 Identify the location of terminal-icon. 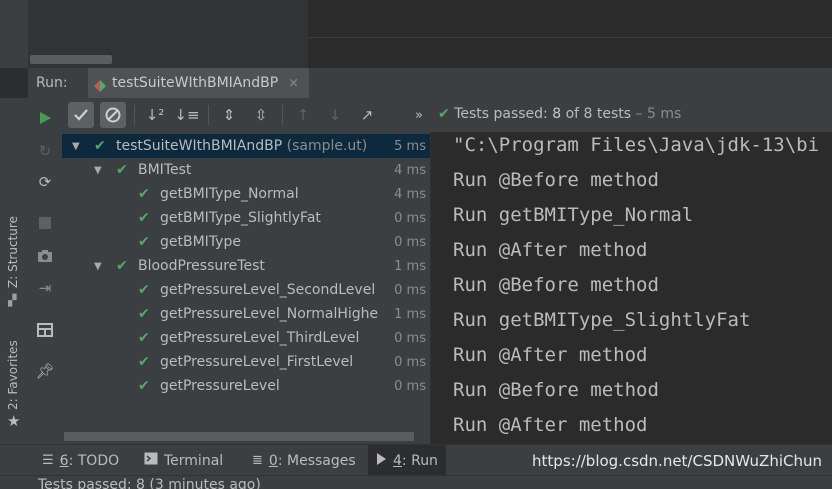
(151, 460).